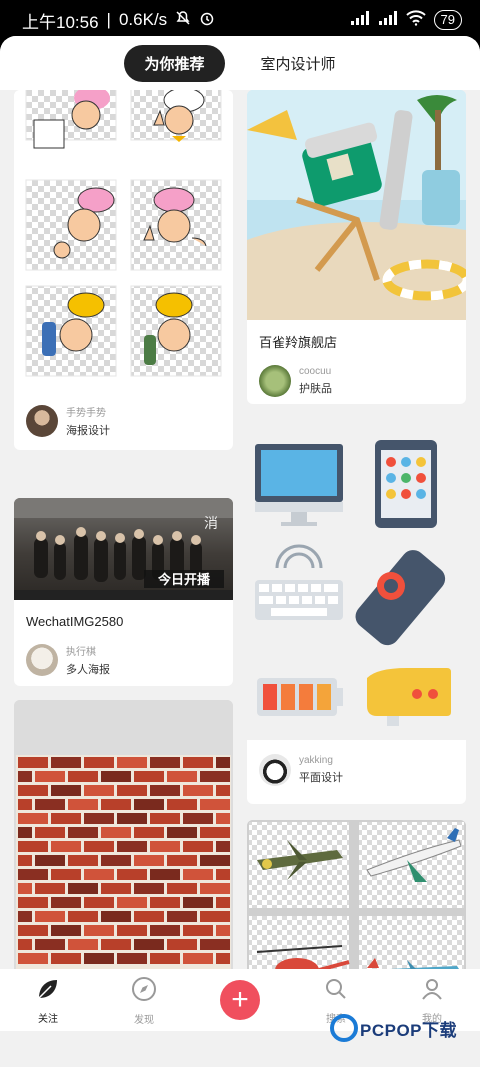 This screenshot has width=480, height=1067. I want to click on person-icon, so click(432, 991).